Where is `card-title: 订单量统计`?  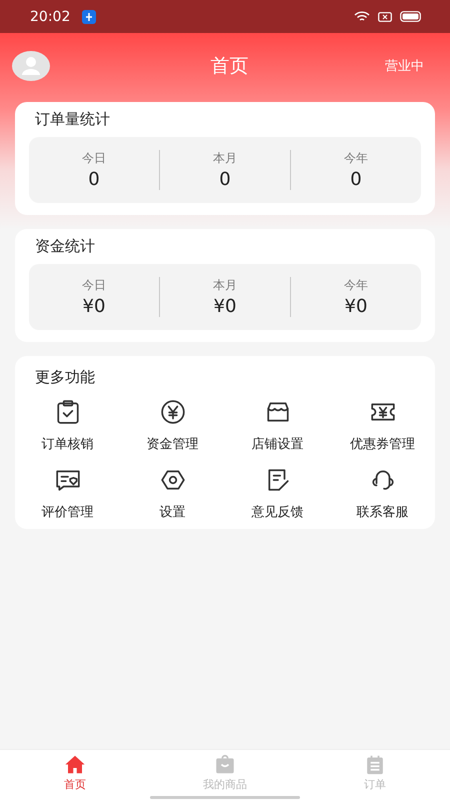 card-title: 订单量统计 is located at coordinates (73, 119).